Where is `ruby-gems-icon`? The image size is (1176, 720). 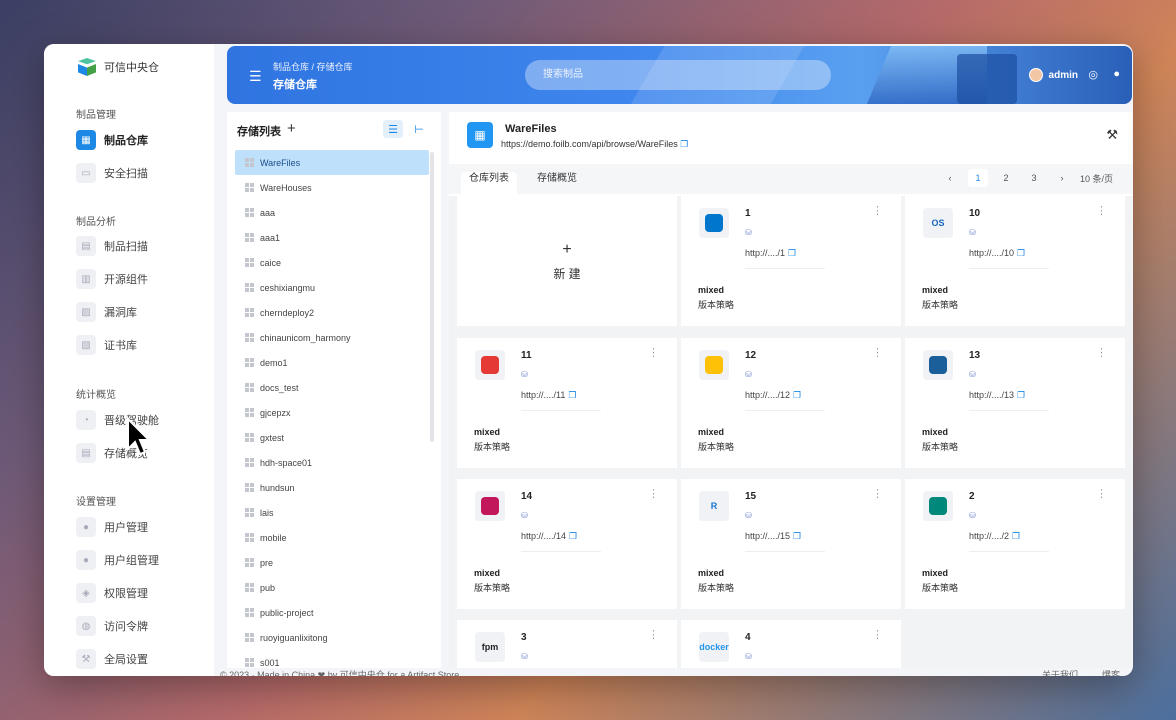
ruby-gems-icon is located at coordinates (490, 365).